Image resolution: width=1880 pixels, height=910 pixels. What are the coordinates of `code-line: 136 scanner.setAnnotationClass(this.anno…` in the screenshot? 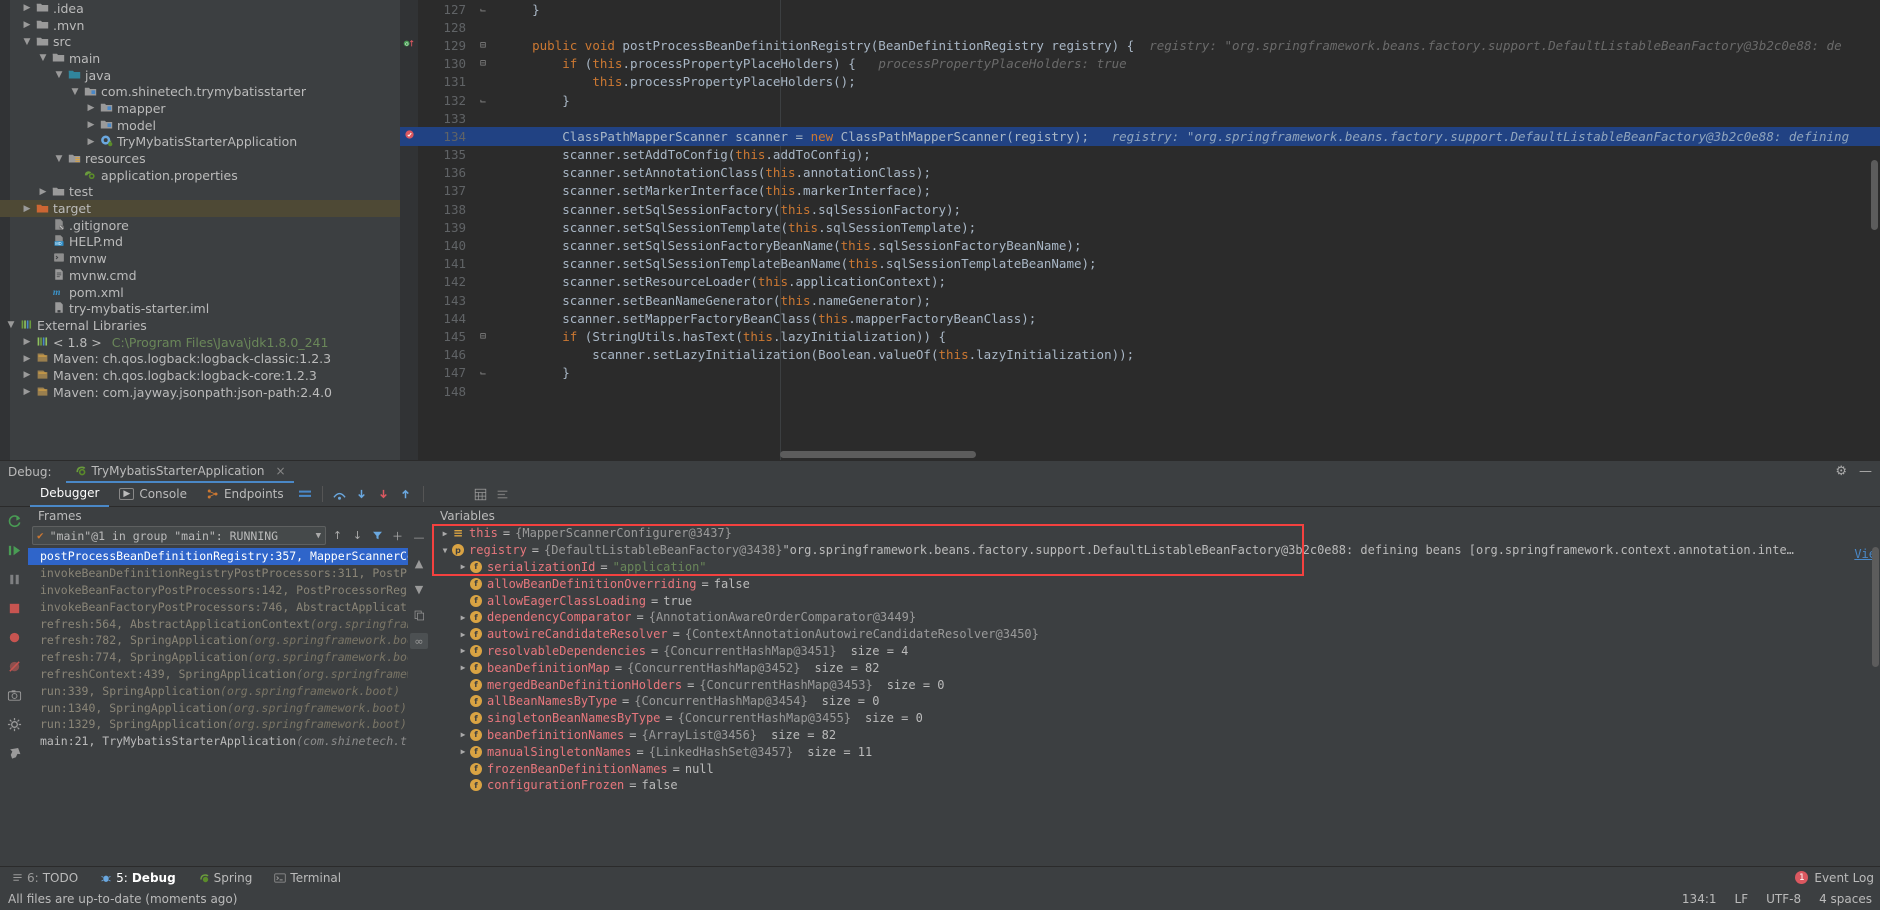 It's located at (1140, 173).